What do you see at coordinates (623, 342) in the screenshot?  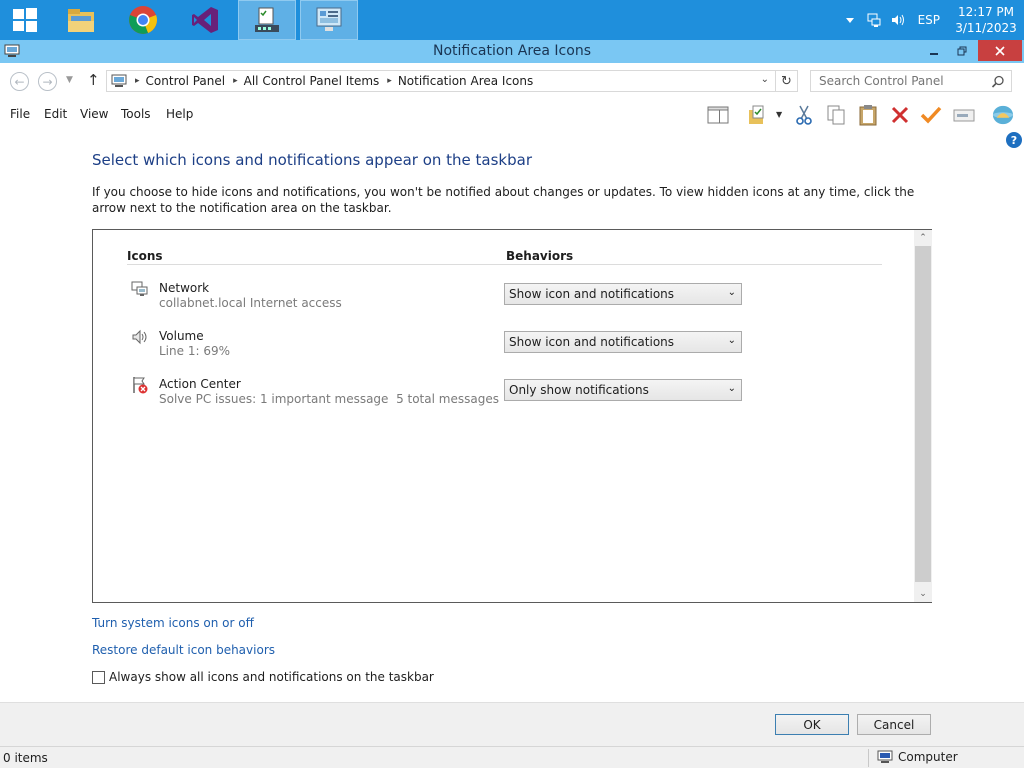 I see `behavior-dropdown-volume: Show icon and notifications ⌄` at bounding box center [623, 342].